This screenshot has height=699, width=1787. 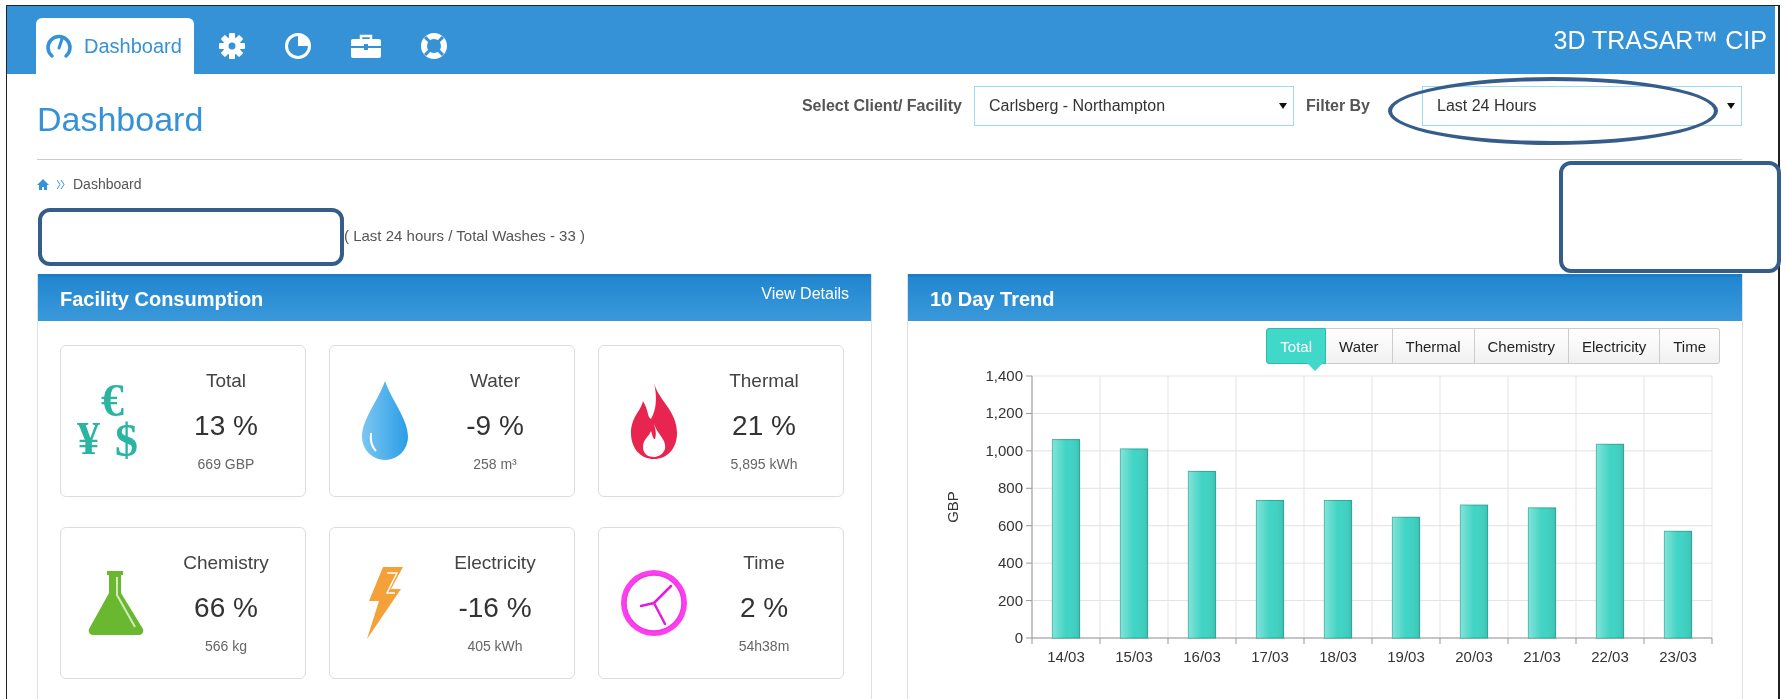 What do you see at coordinates (1066, 656) in the screenshot?
I see `x-tick-label: 14/03` at bounding box center [1066, 656].